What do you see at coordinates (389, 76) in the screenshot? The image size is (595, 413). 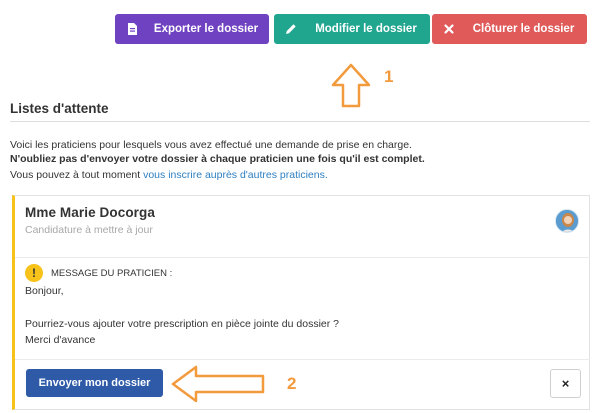 I see `annotation-step-1: 1` at bounding box center [389, 76].